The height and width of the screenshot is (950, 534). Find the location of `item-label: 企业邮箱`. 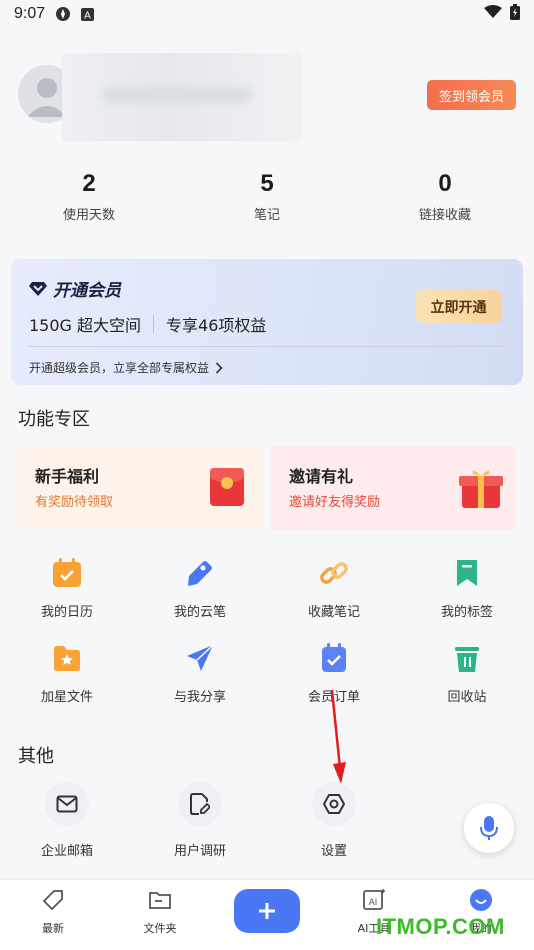

item-label: 企业邮箱 is located at coordinates (66, 851).